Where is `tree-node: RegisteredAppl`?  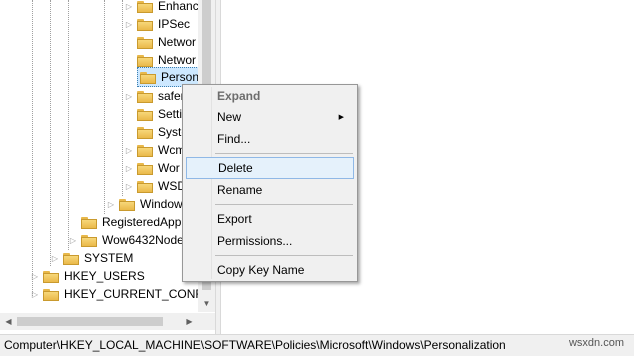 tree-node: RegisteredAppl is located at coordinates (126, 222).